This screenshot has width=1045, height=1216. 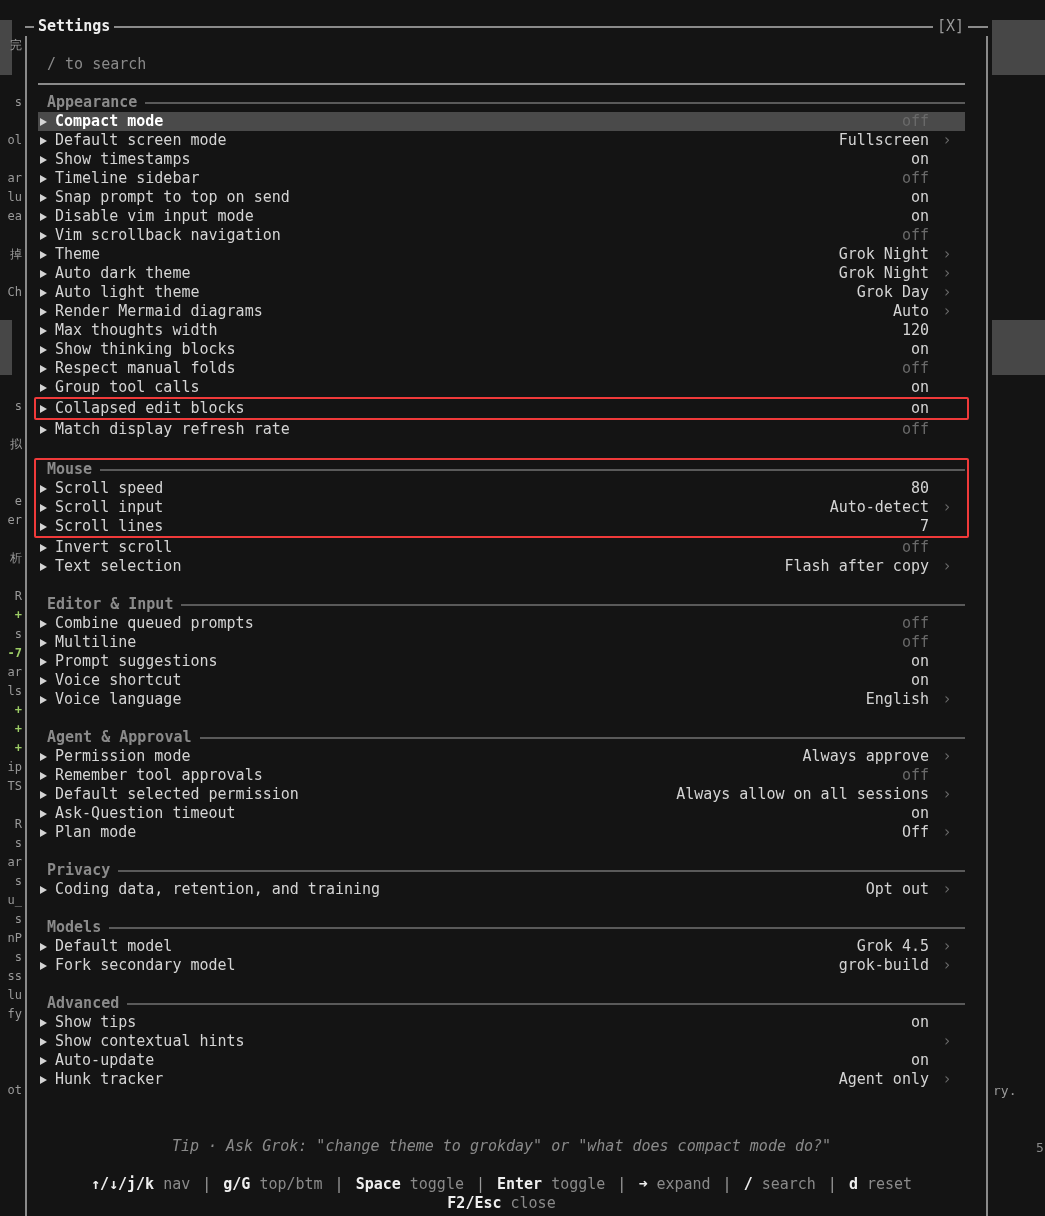 What do you see at coordinates (501, 311) in the screenshot?
I see `setting-row: Render Mermaid diagrams Auto ›` at bounding box center [501, 311].